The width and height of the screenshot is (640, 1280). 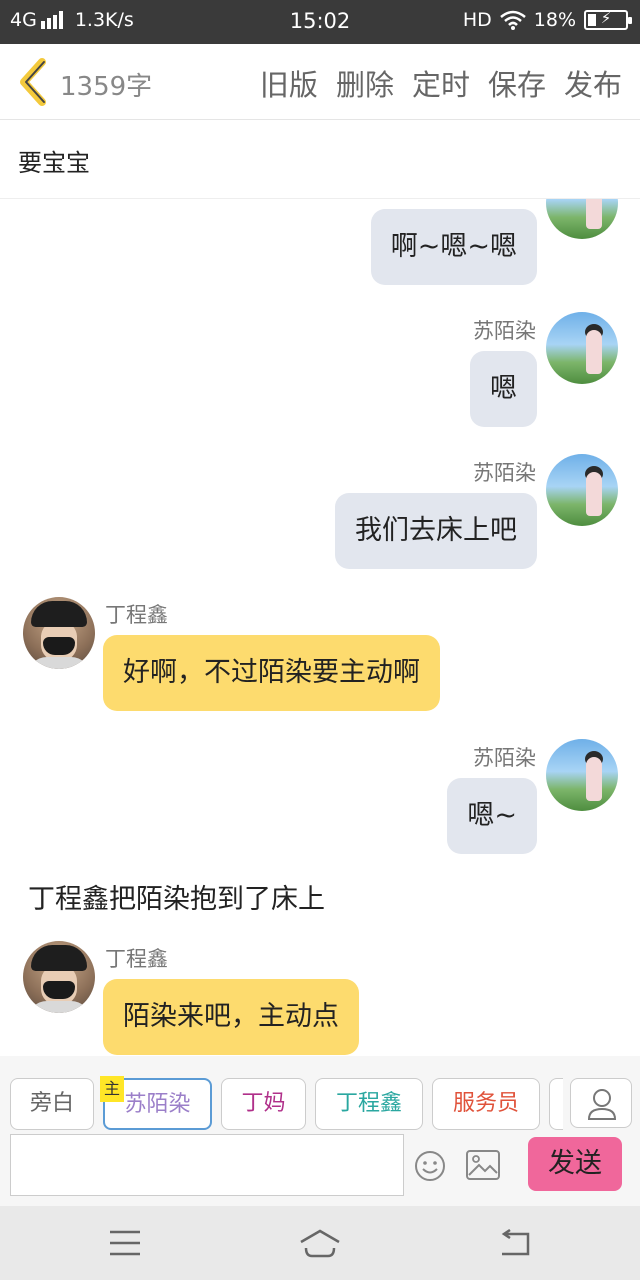 What do you see at coordinates (556, 1104) in the screenshot?
I see `role-chip-partial` at bounding box center [556, 1104].